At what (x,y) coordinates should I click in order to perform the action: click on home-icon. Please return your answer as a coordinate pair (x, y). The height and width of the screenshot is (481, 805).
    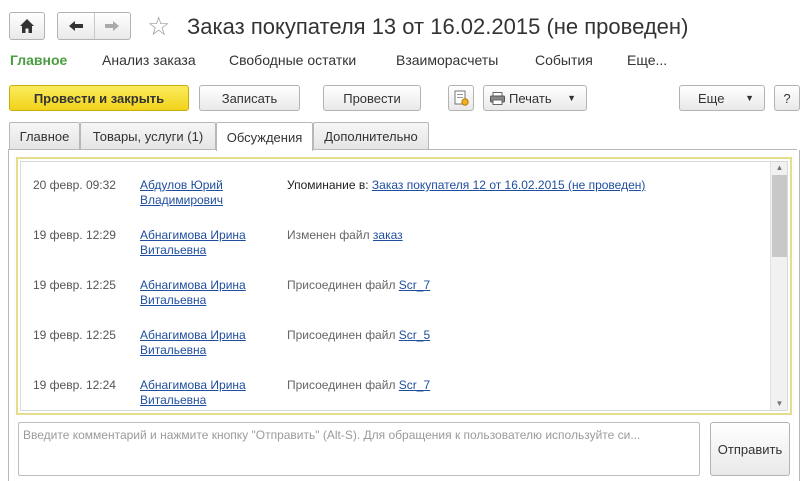
    Looking at the image, I should click on (27, 26).